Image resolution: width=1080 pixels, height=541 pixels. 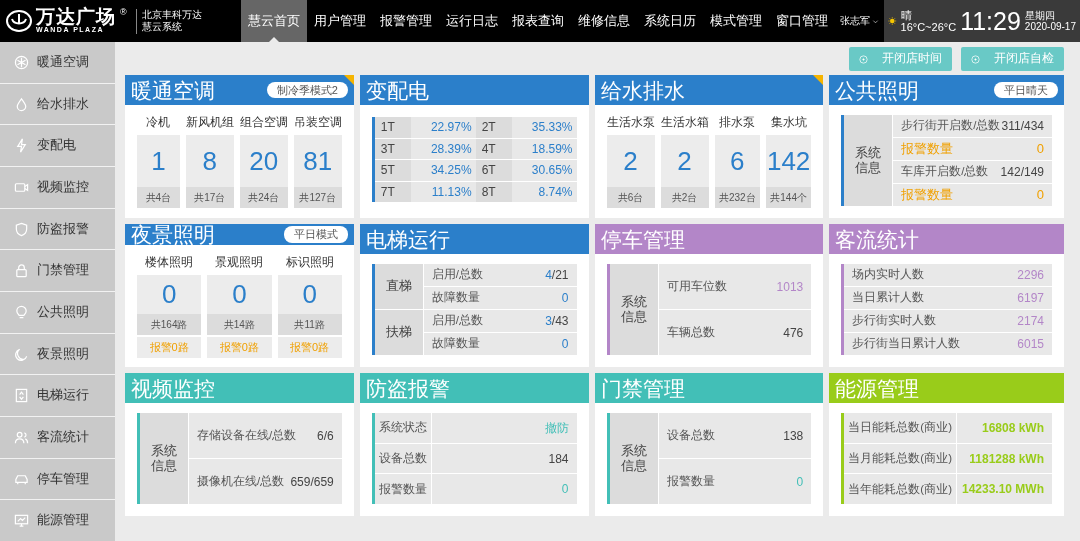 I want to click on nav-tab: 慧云首页, so click(x=274, y=21).